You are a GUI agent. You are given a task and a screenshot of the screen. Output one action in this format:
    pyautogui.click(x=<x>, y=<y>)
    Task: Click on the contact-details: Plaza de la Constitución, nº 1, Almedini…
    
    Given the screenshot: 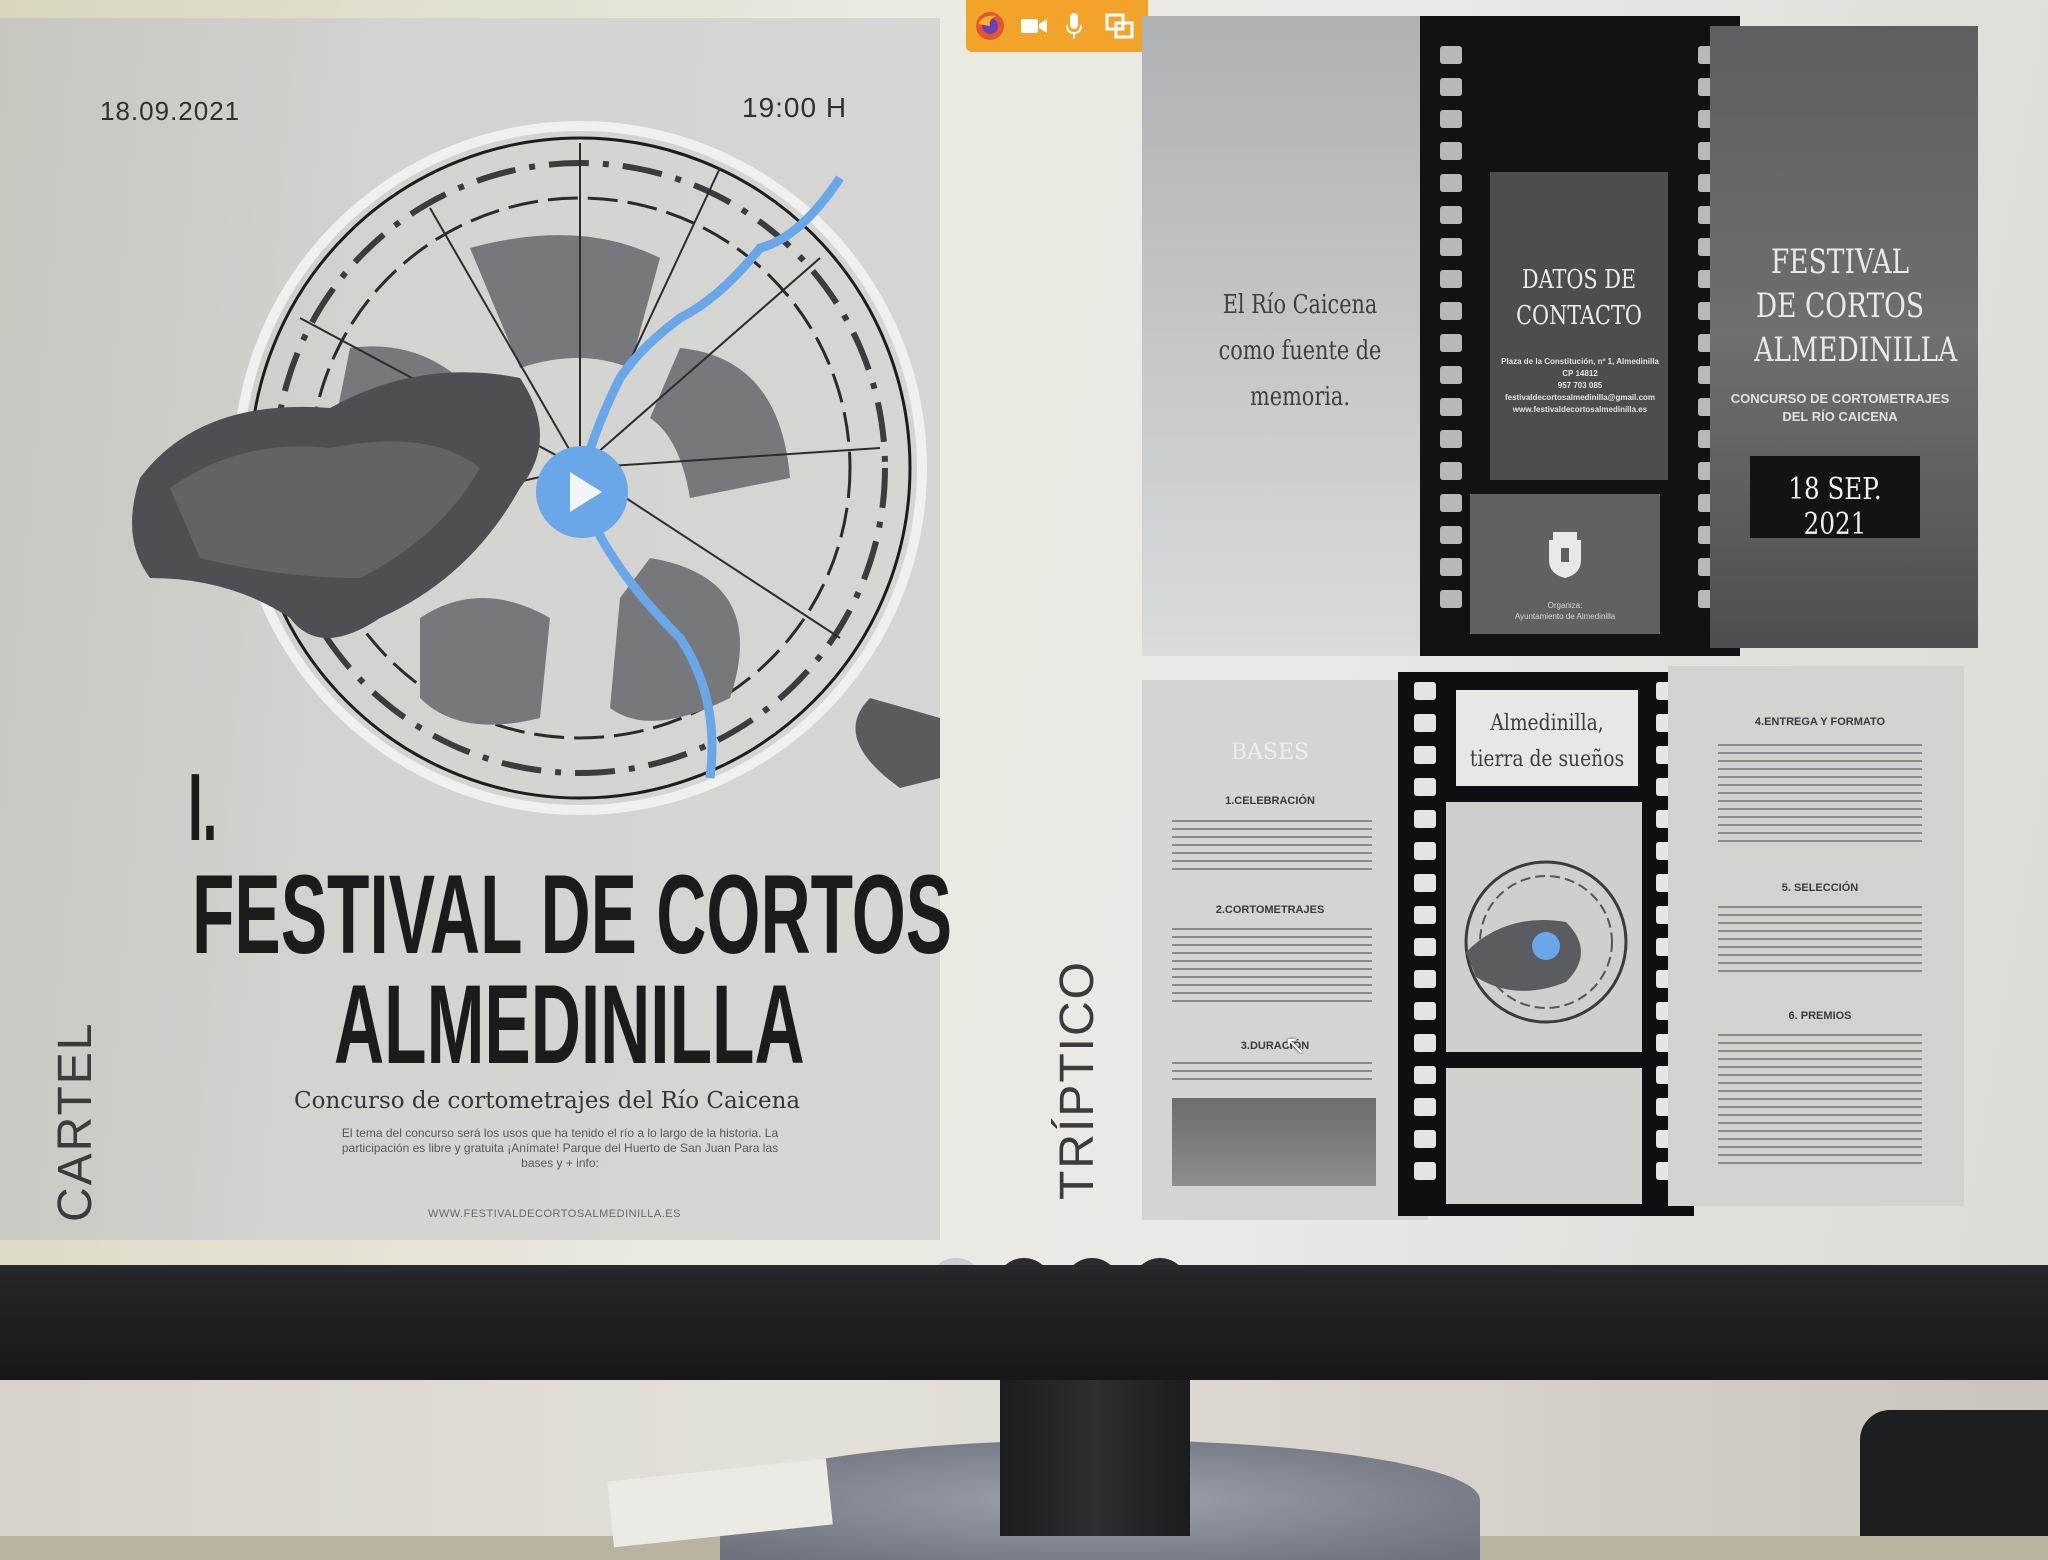 What is the action you would take?
    pyautogui.click(x=1580, y=386)
    